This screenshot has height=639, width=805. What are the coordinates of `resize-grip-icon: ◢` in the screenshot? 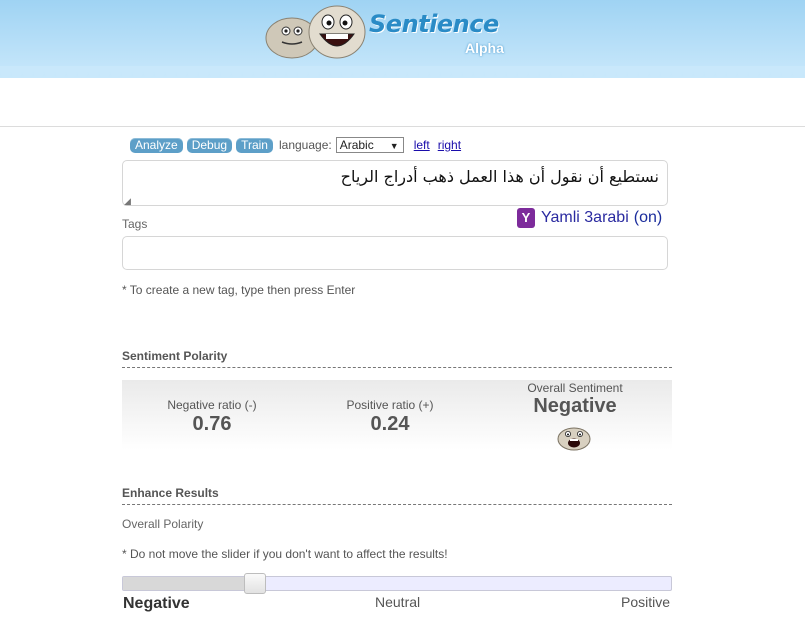 It's located at (127, 201).